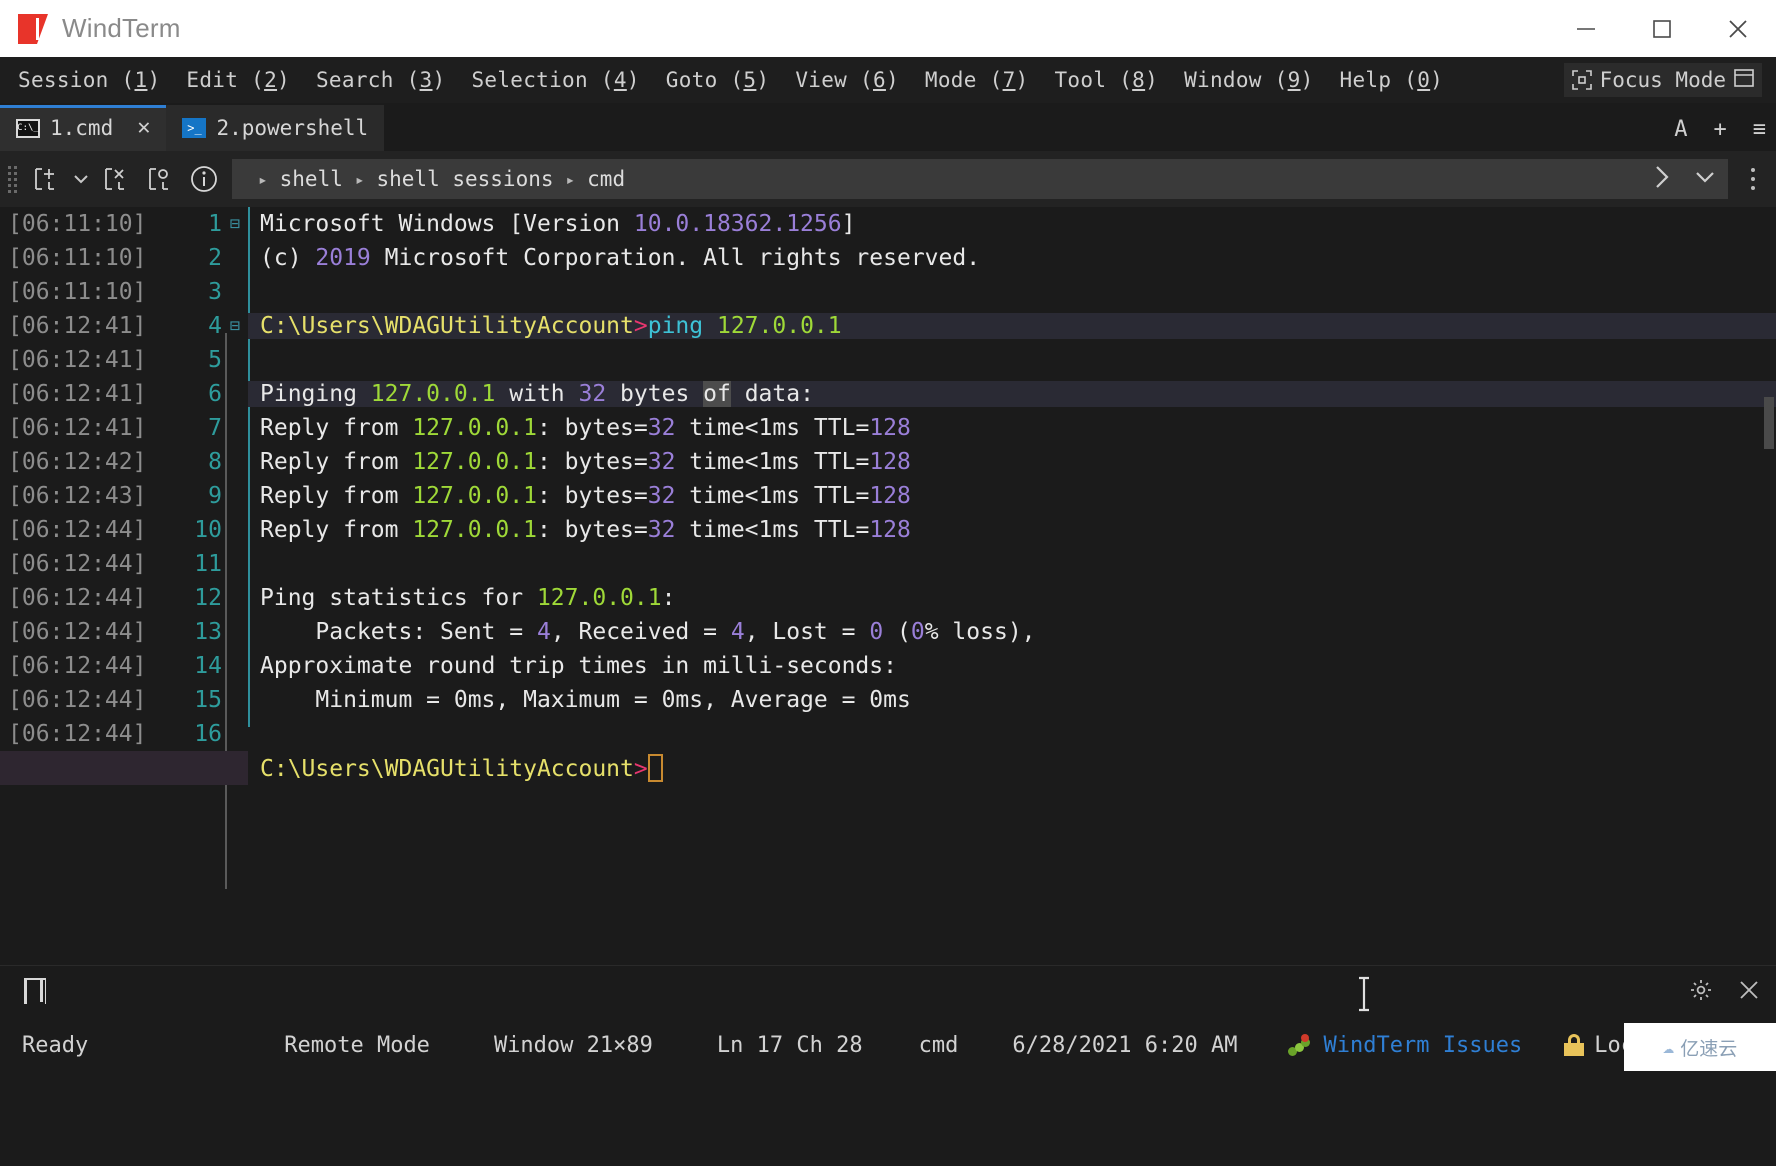  What do you see at coordinates (543, 632) in the screenshot?
I see `text-span: 4` at bounding box center [543, 632].